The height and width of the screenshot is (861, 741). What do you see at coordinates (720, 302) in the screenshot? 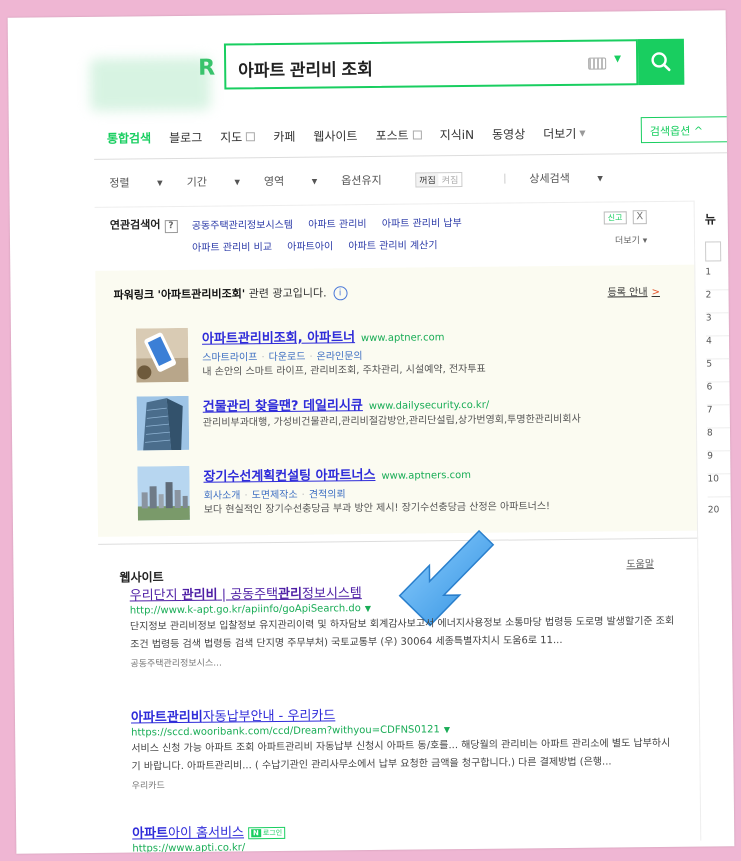
I see `rank-item: 2` at bounding box center [720, 302].